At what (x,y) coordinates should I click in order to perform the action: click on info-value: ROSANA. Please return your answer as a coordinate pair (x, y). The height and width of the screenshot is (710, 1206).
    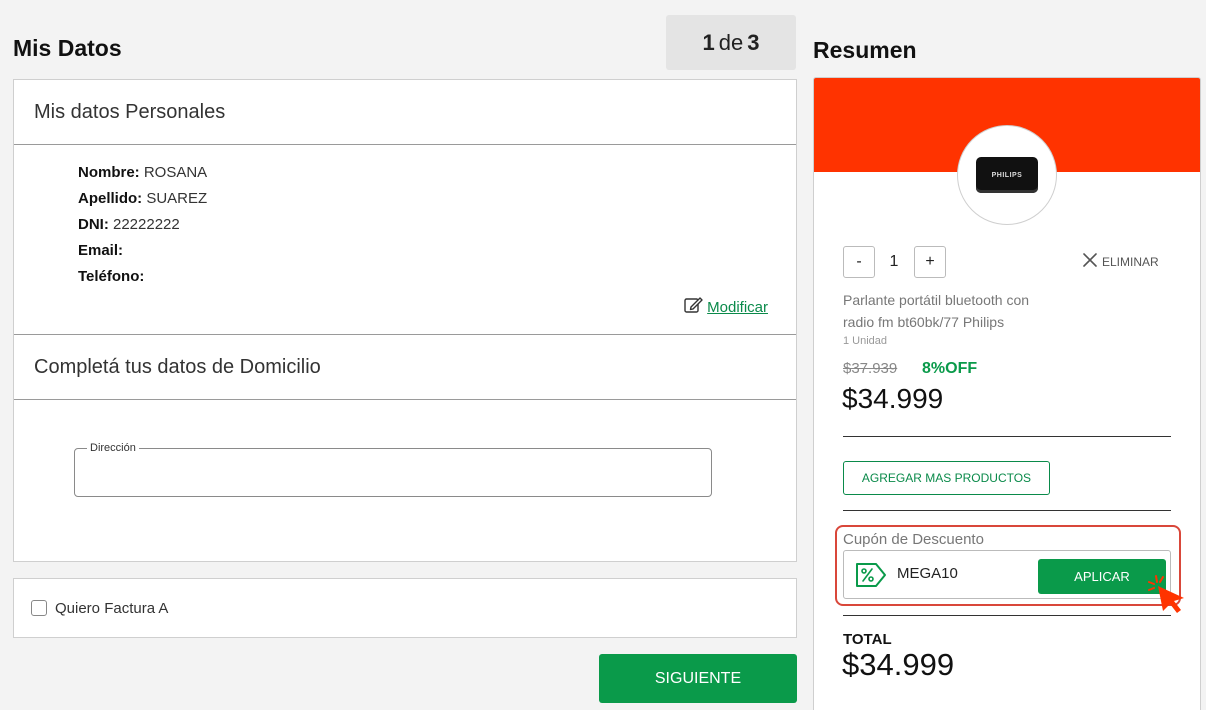
    Looking at the image, I should click on (175, 172).